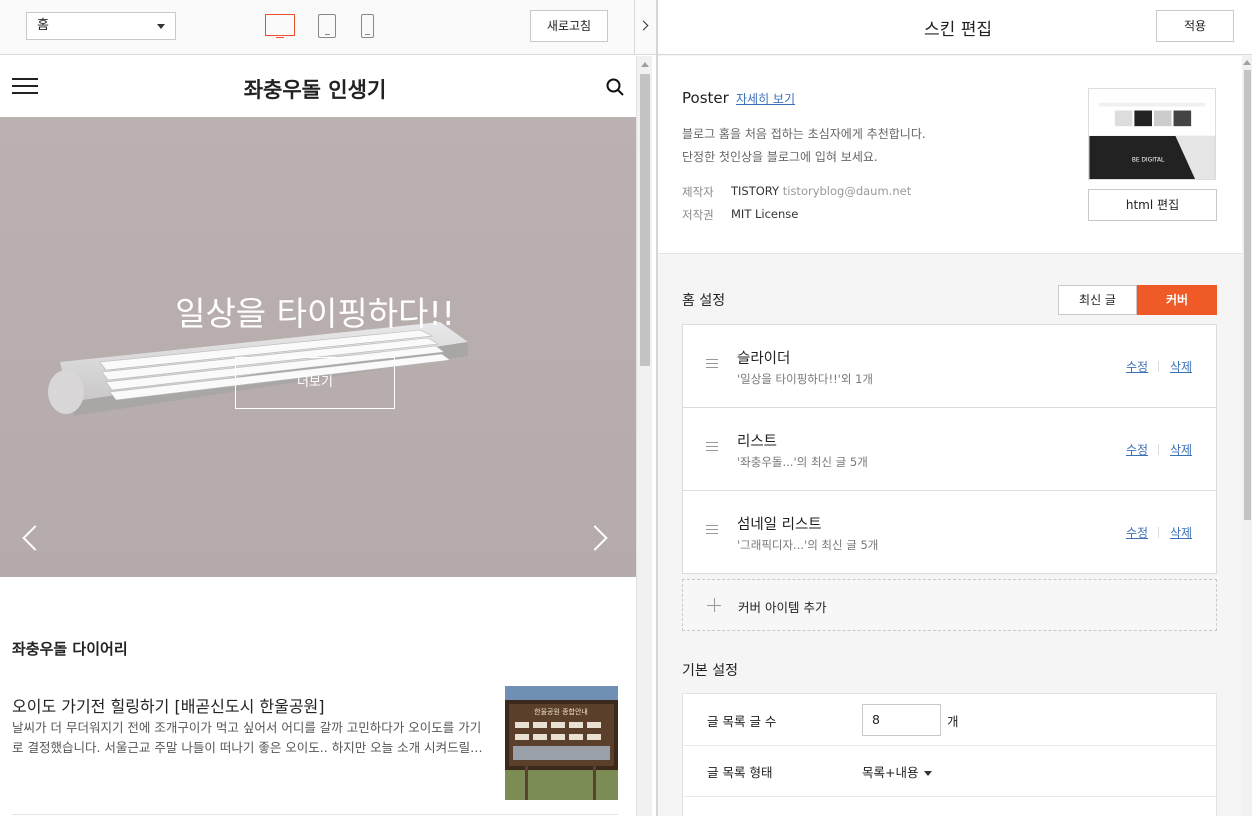  I want to click on maker-name: TISTORY, so click(755, 191).